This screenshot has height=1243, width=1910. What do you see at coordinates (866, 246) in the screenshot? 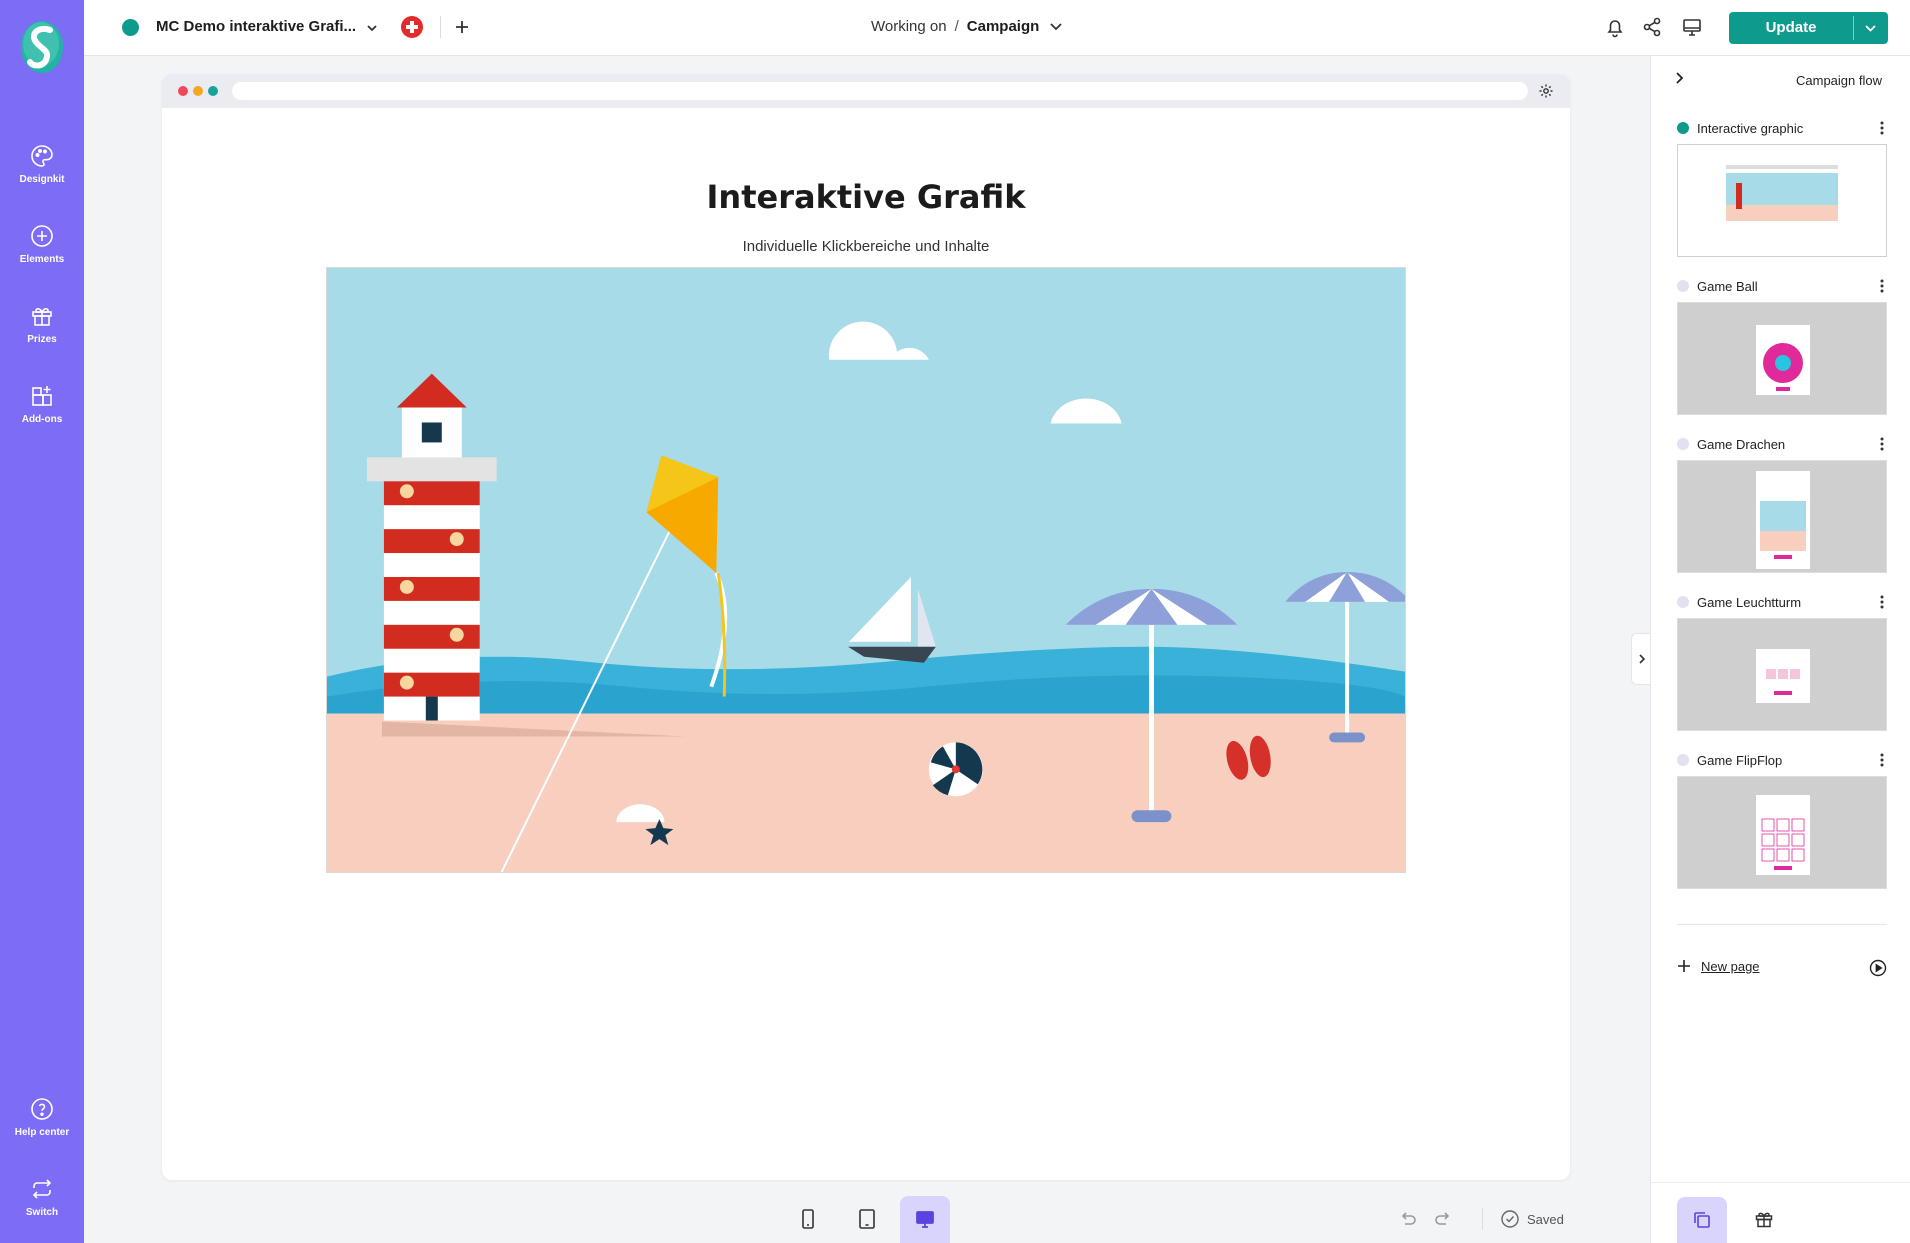
I see `page-subtitle: Individuelle Klickbereiche und Inhalte` at bounding box center [866, 246].